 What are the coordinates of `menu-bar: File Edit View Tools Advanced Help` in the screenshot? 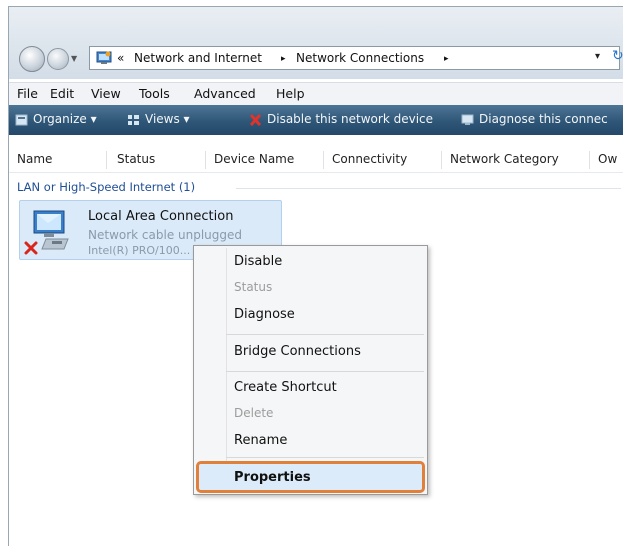 It's located at (316, 94).